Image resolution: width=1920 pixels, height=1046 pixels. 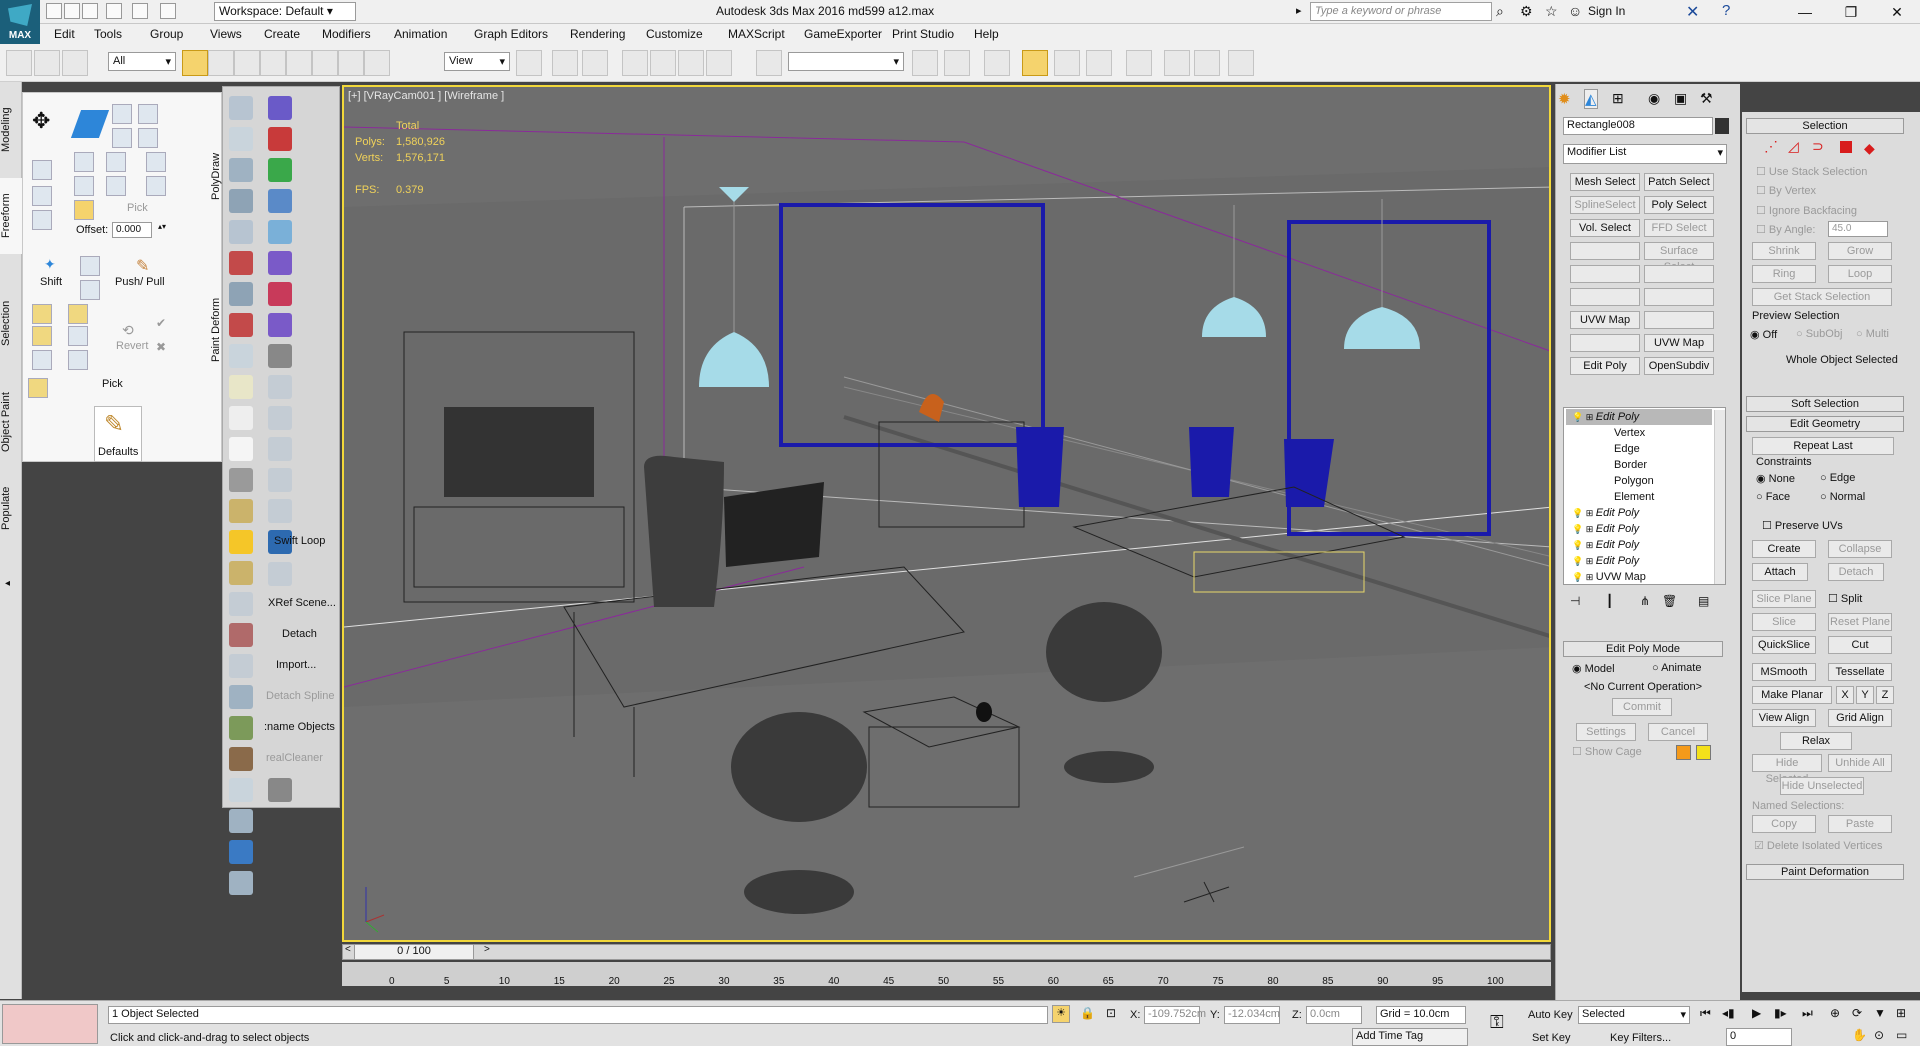 What do you see at coordinates (122, 114) in the screenshot?
I see `step-build-icon` at bounding box center [122, 114].